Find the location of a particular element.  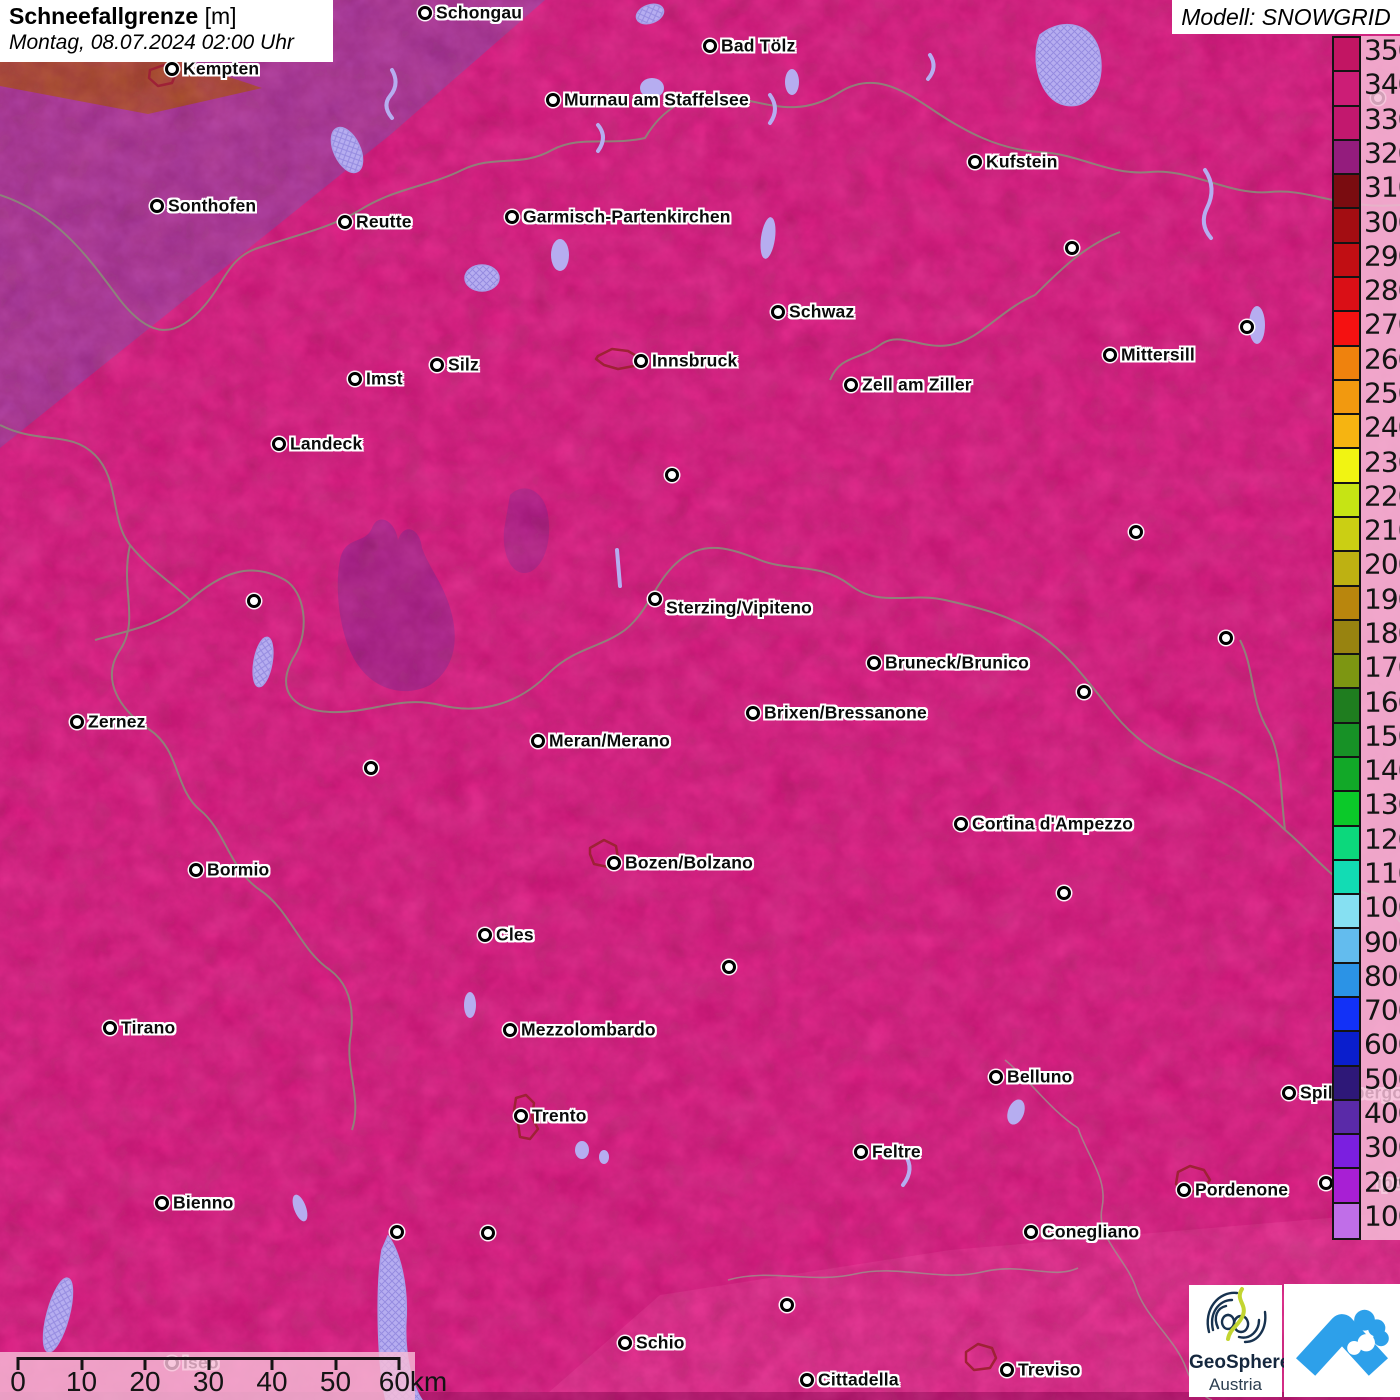

mountain-cloud-icon is located at coordinates (1342, 1342).